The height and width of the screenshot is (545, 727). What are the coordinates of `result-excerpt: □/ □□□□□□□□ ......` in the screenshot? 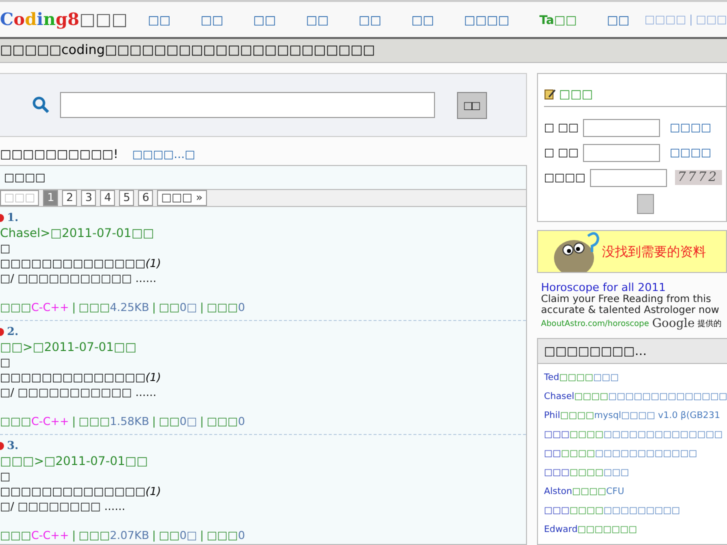 It's located at (63, 506).